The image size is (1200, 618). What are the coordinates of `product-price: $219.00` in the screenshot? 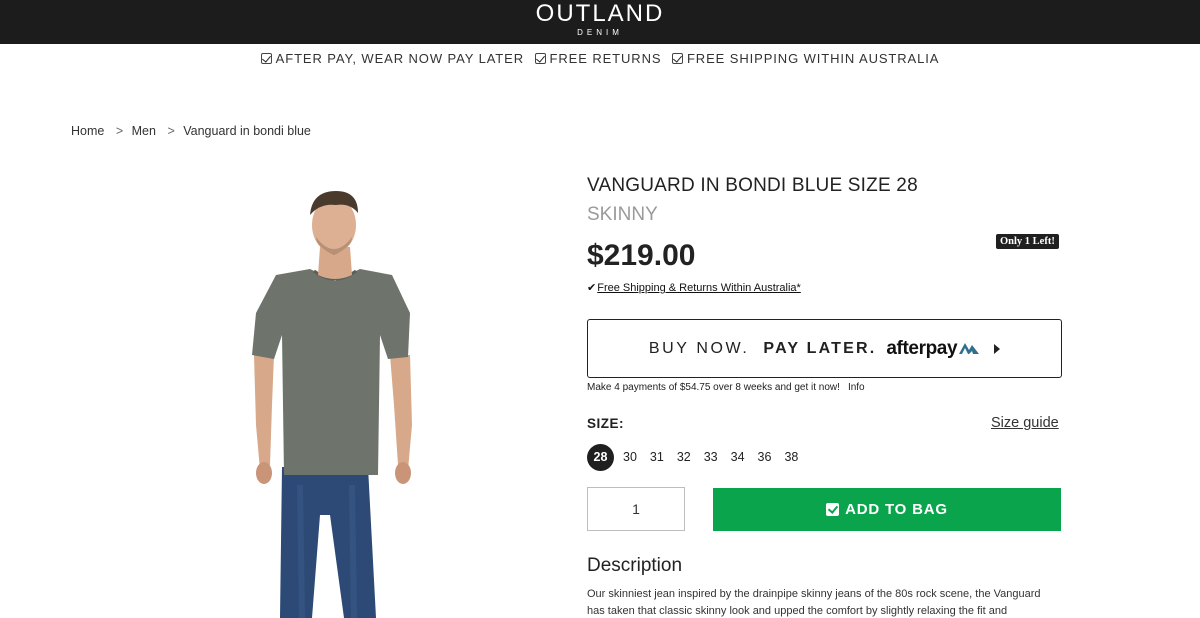 It's located at (641, 255).